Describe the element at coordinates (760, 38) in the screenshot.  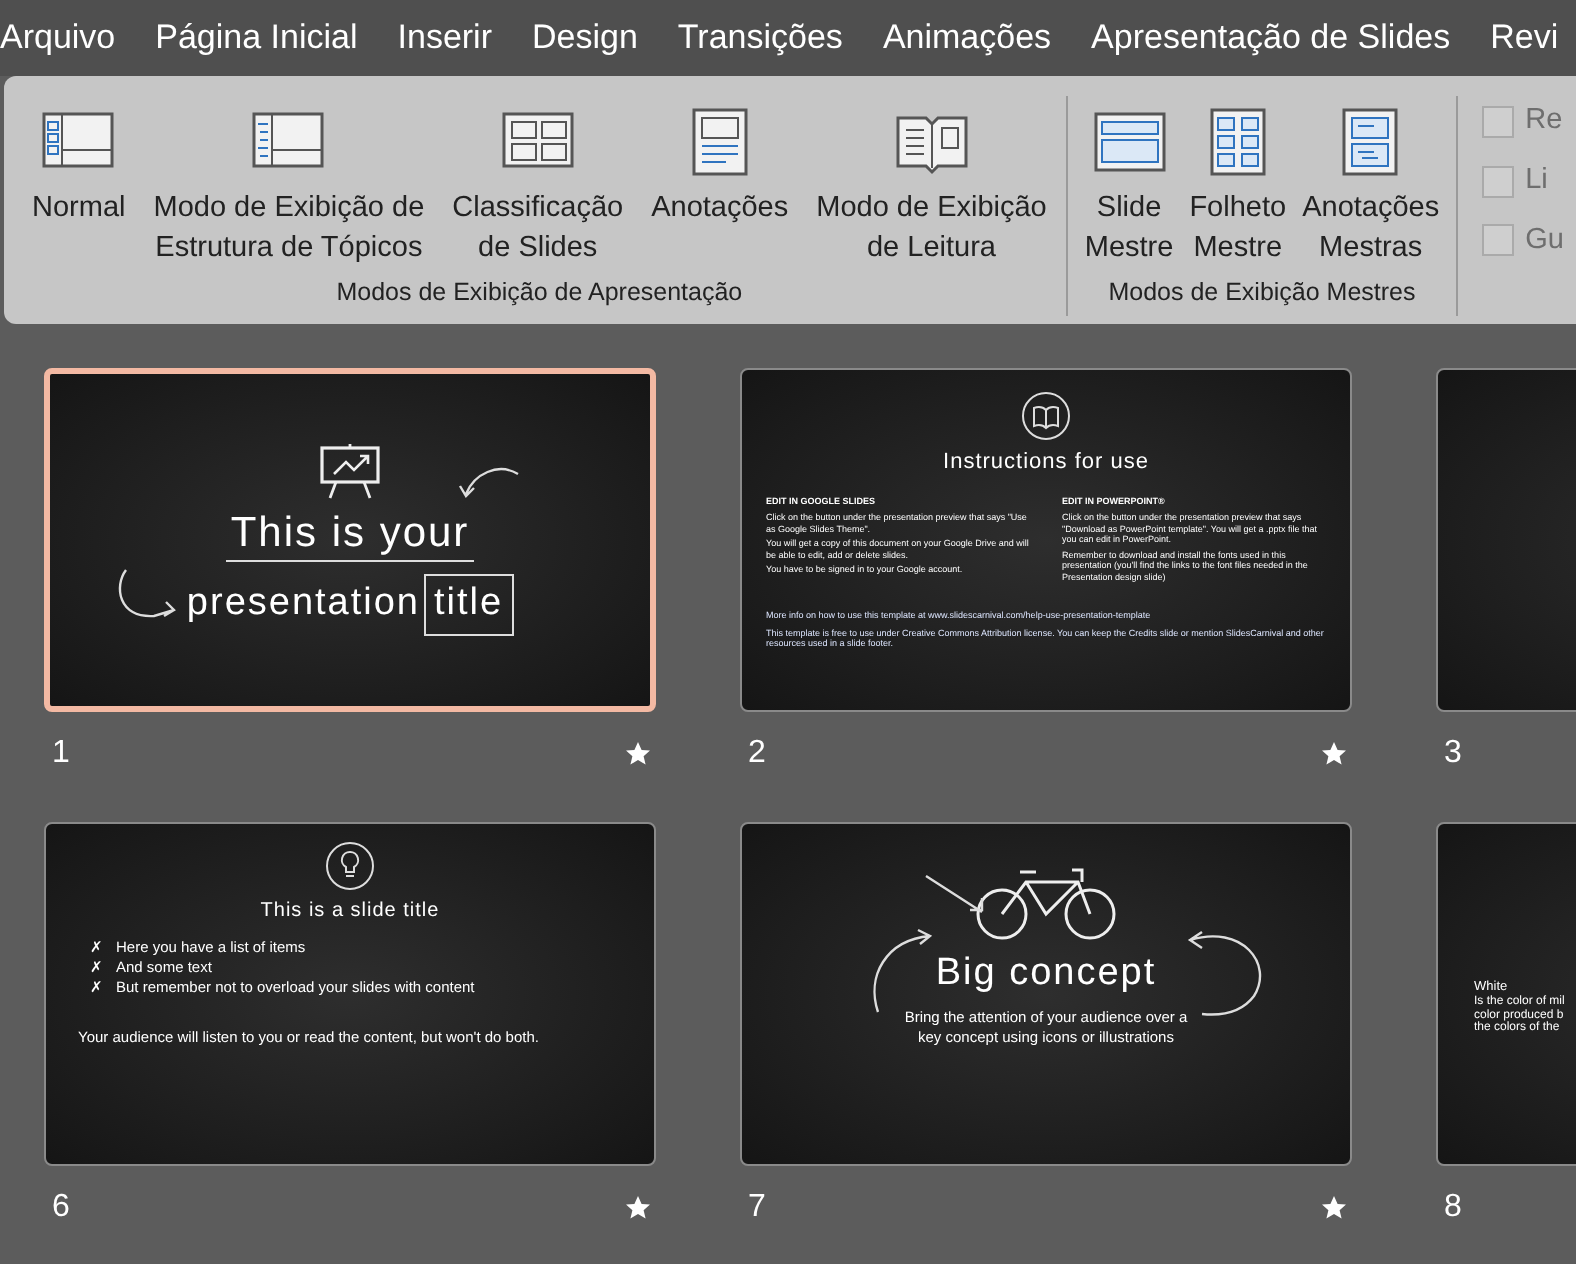
I see `ribbon-tab: Transições` at that location.